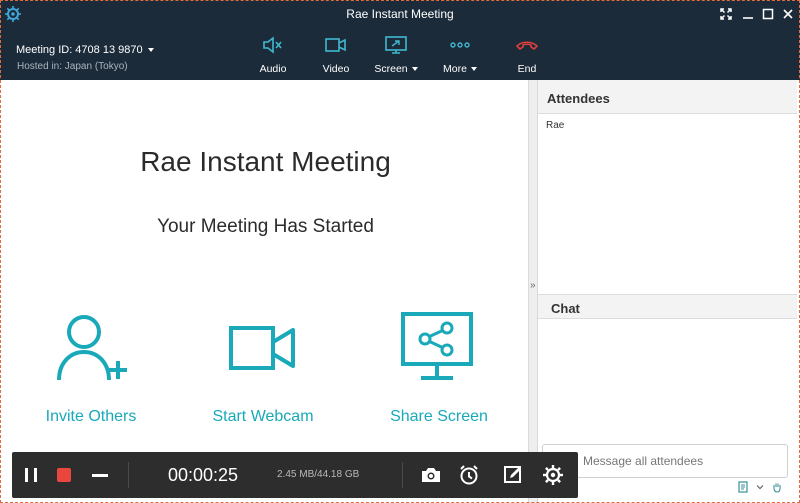 The height and width of the screenshot is (503, 800). What do you see at coordinates (667, 306) in the screenshot?
I see `chat-header: Chat` at bounding box center [667, 306].